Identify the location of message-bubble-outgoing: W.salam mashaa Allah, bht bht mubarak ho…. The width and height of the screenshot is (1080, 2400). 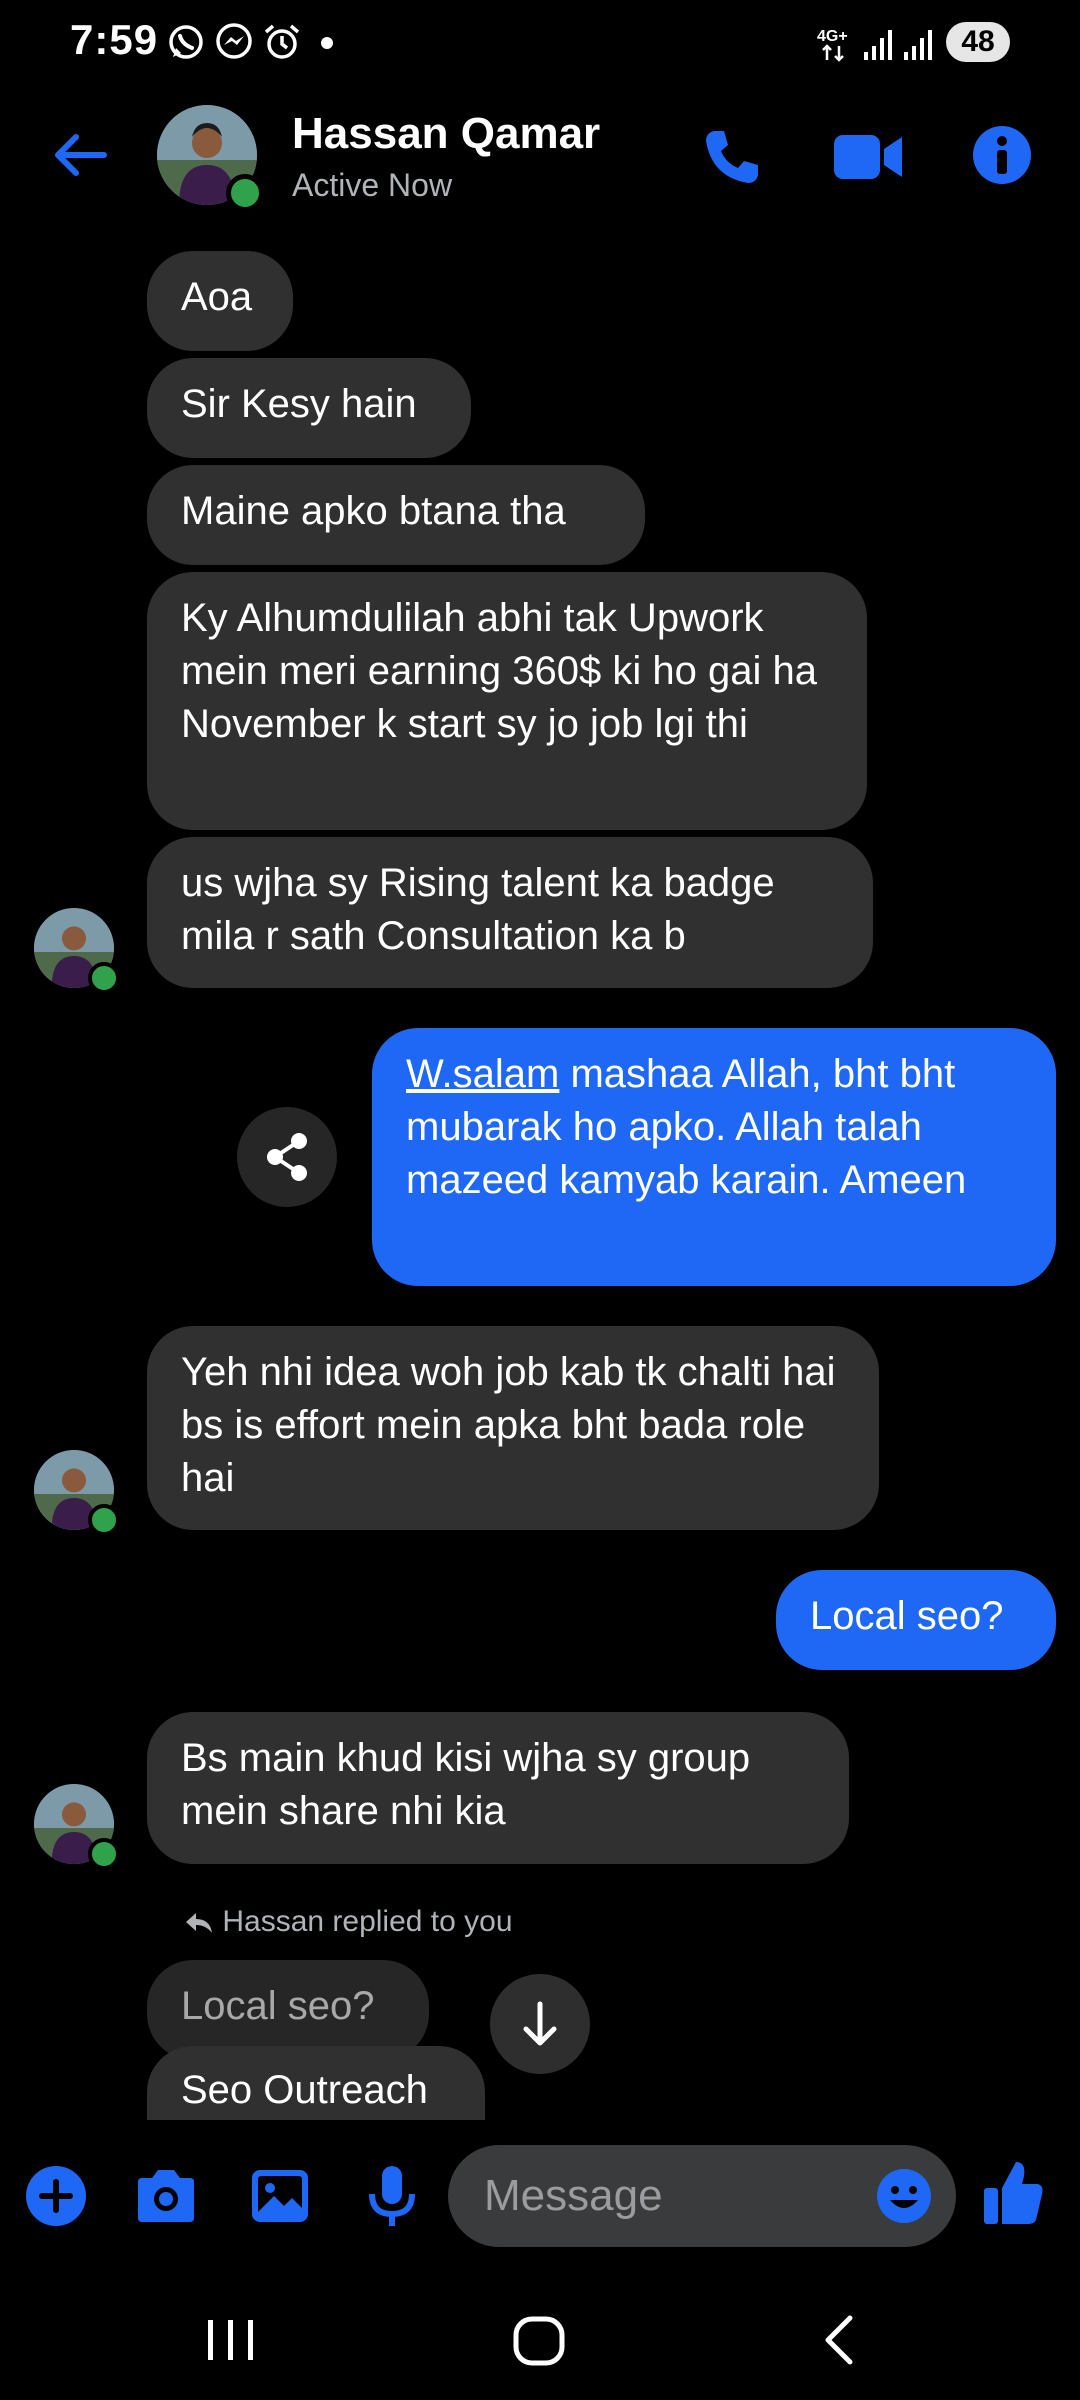
(714, 1157).